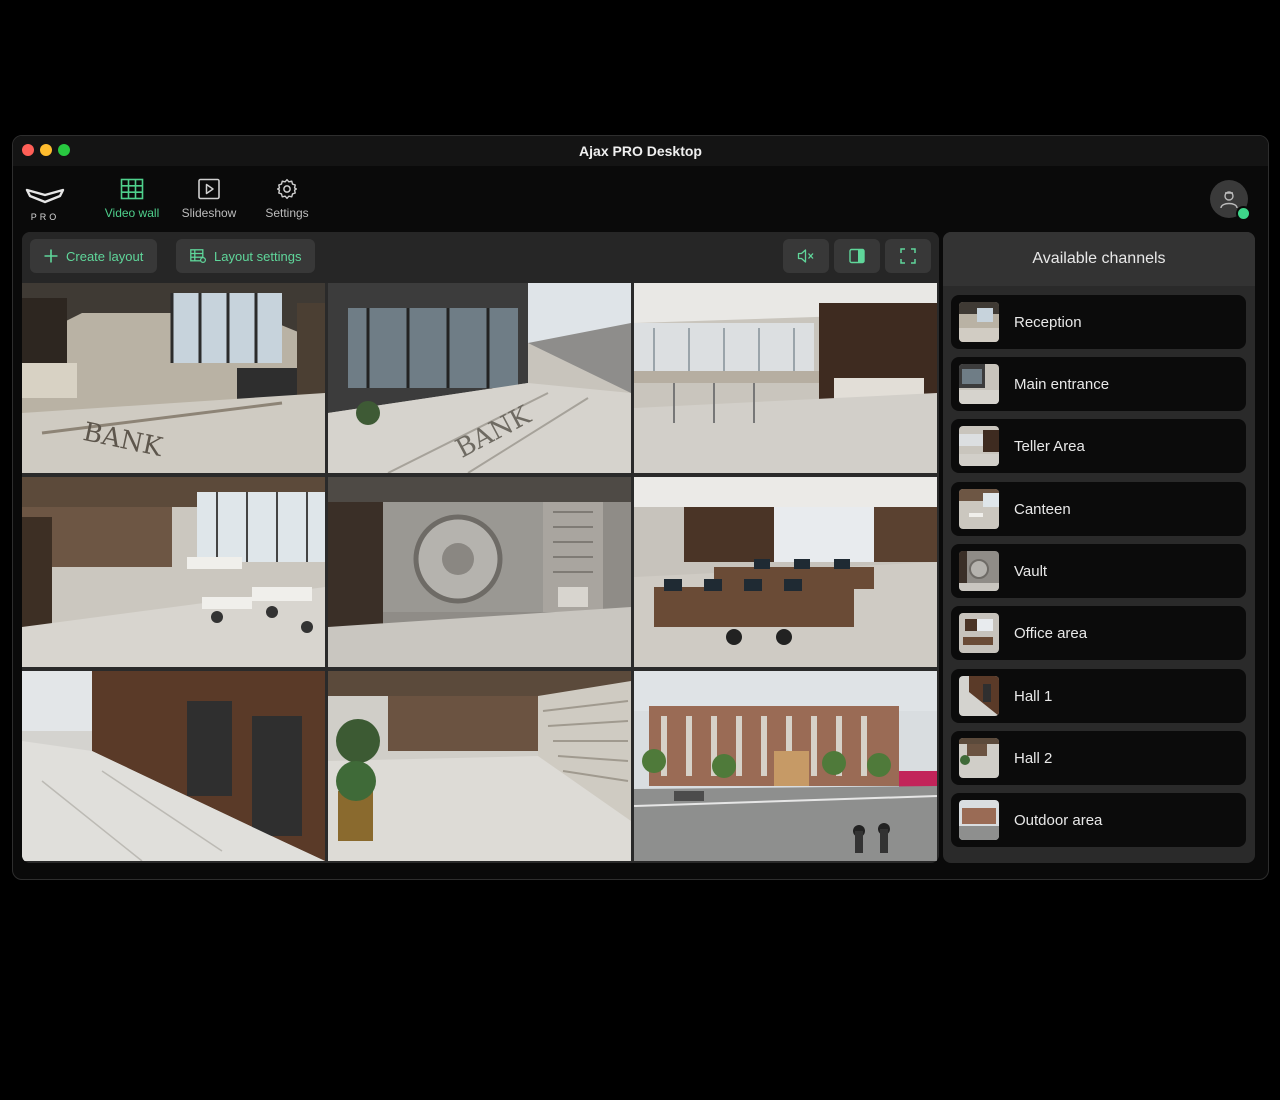 This screenshot has height=1100, width=1280. What do you see at coordinates (209, 213) in the screenshot?
I see `nav-label: Slideshow` at bounding box center [209, 213].